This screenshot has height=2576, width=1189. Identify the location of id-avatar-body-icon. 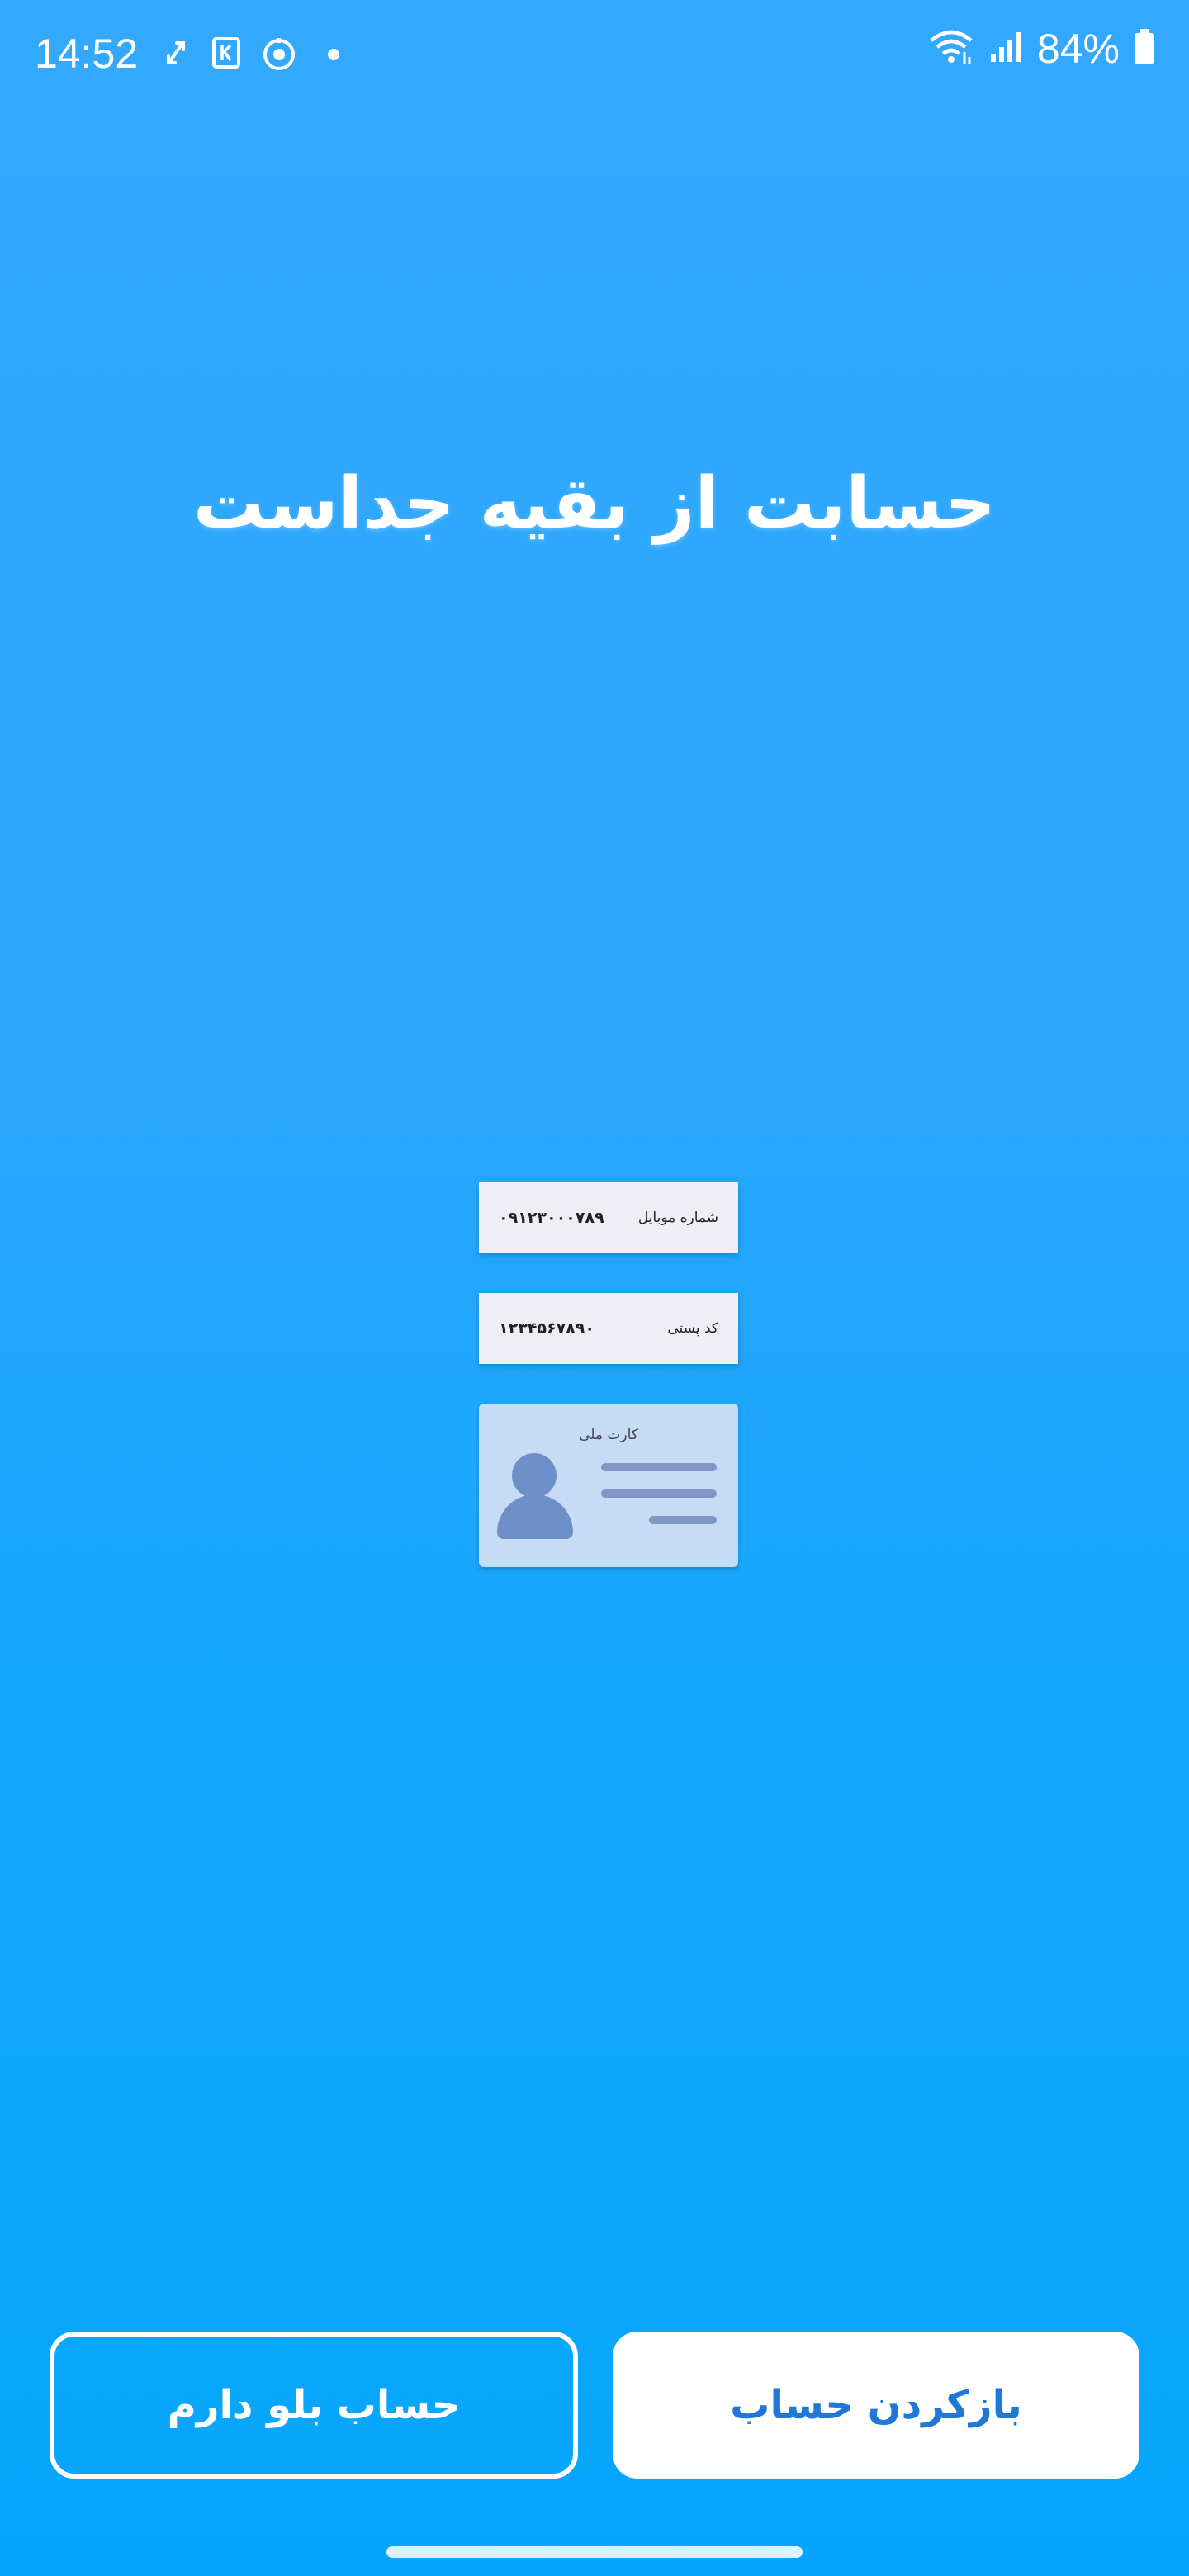
(535, 1516).